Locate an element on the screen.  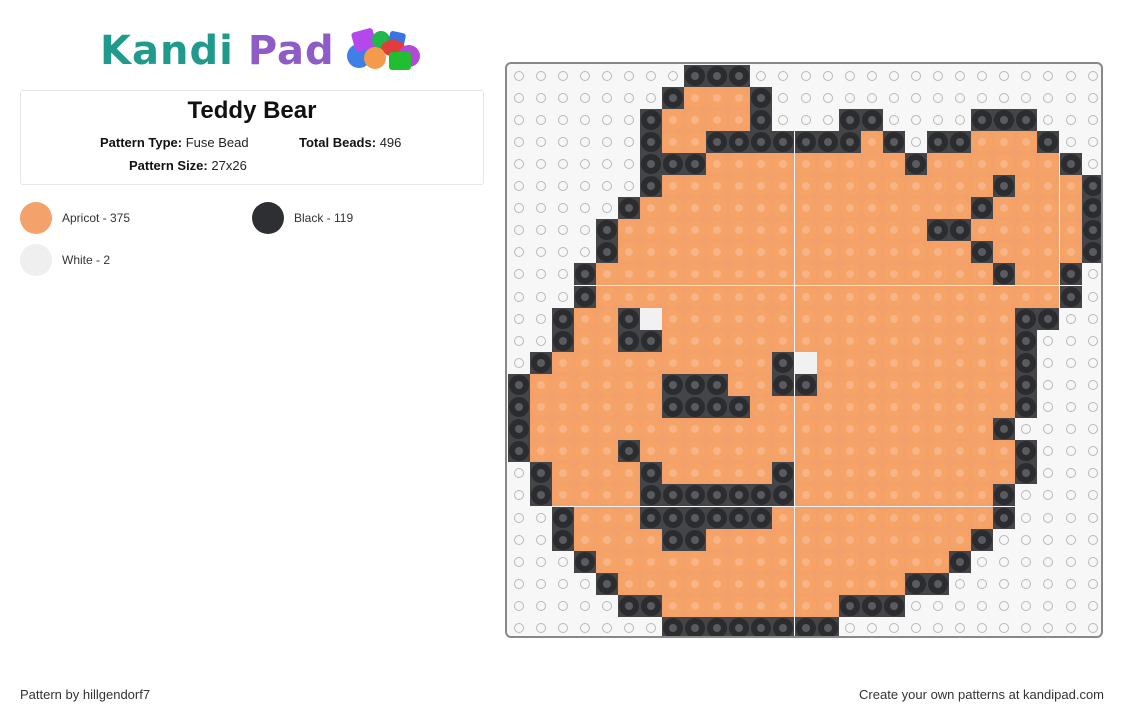
kandipad-logo: Kandi Pad is located at coordinates (260, 51).